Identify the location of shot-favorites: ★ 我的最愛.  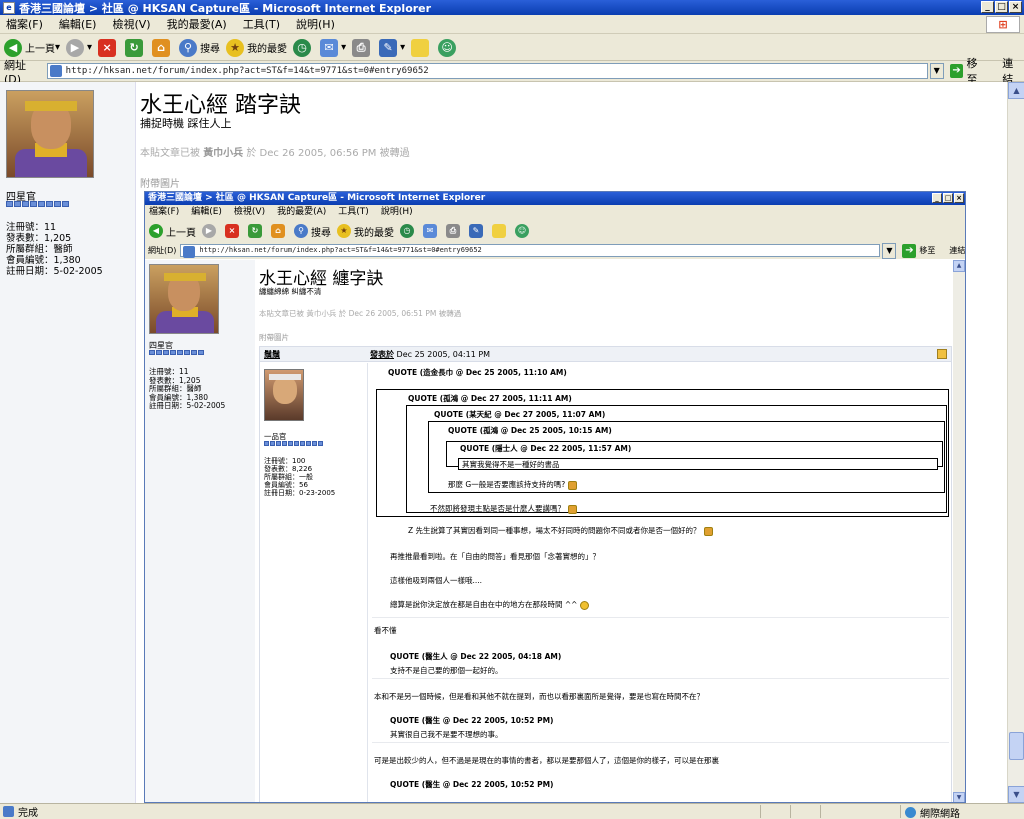
(365, 231).